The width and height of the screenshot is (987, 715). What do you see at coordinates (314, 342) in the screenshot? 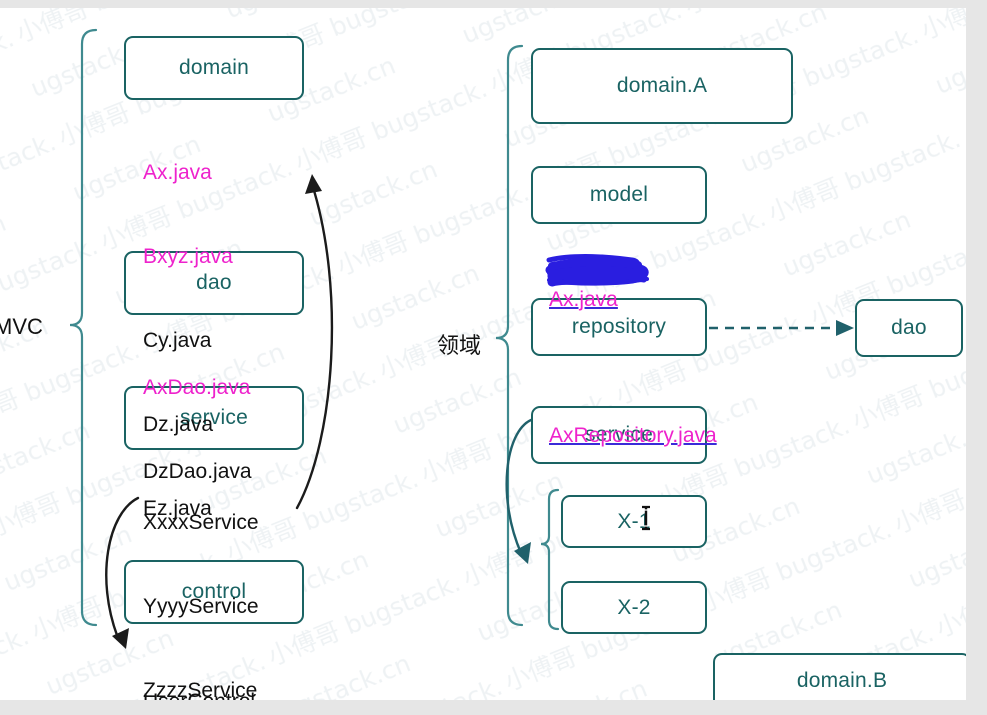
I see `arrow-service-to-domain` at bounding box center [314, 342].